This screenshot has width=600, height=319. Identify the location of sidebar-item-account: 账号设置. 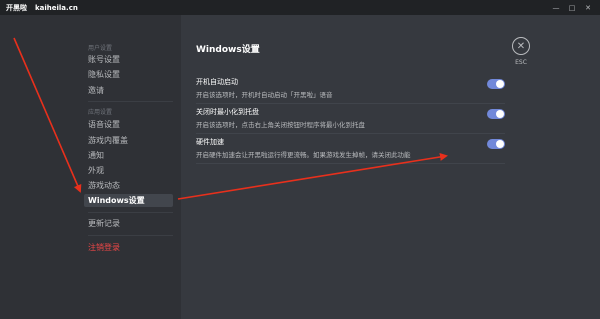
(128, 59).